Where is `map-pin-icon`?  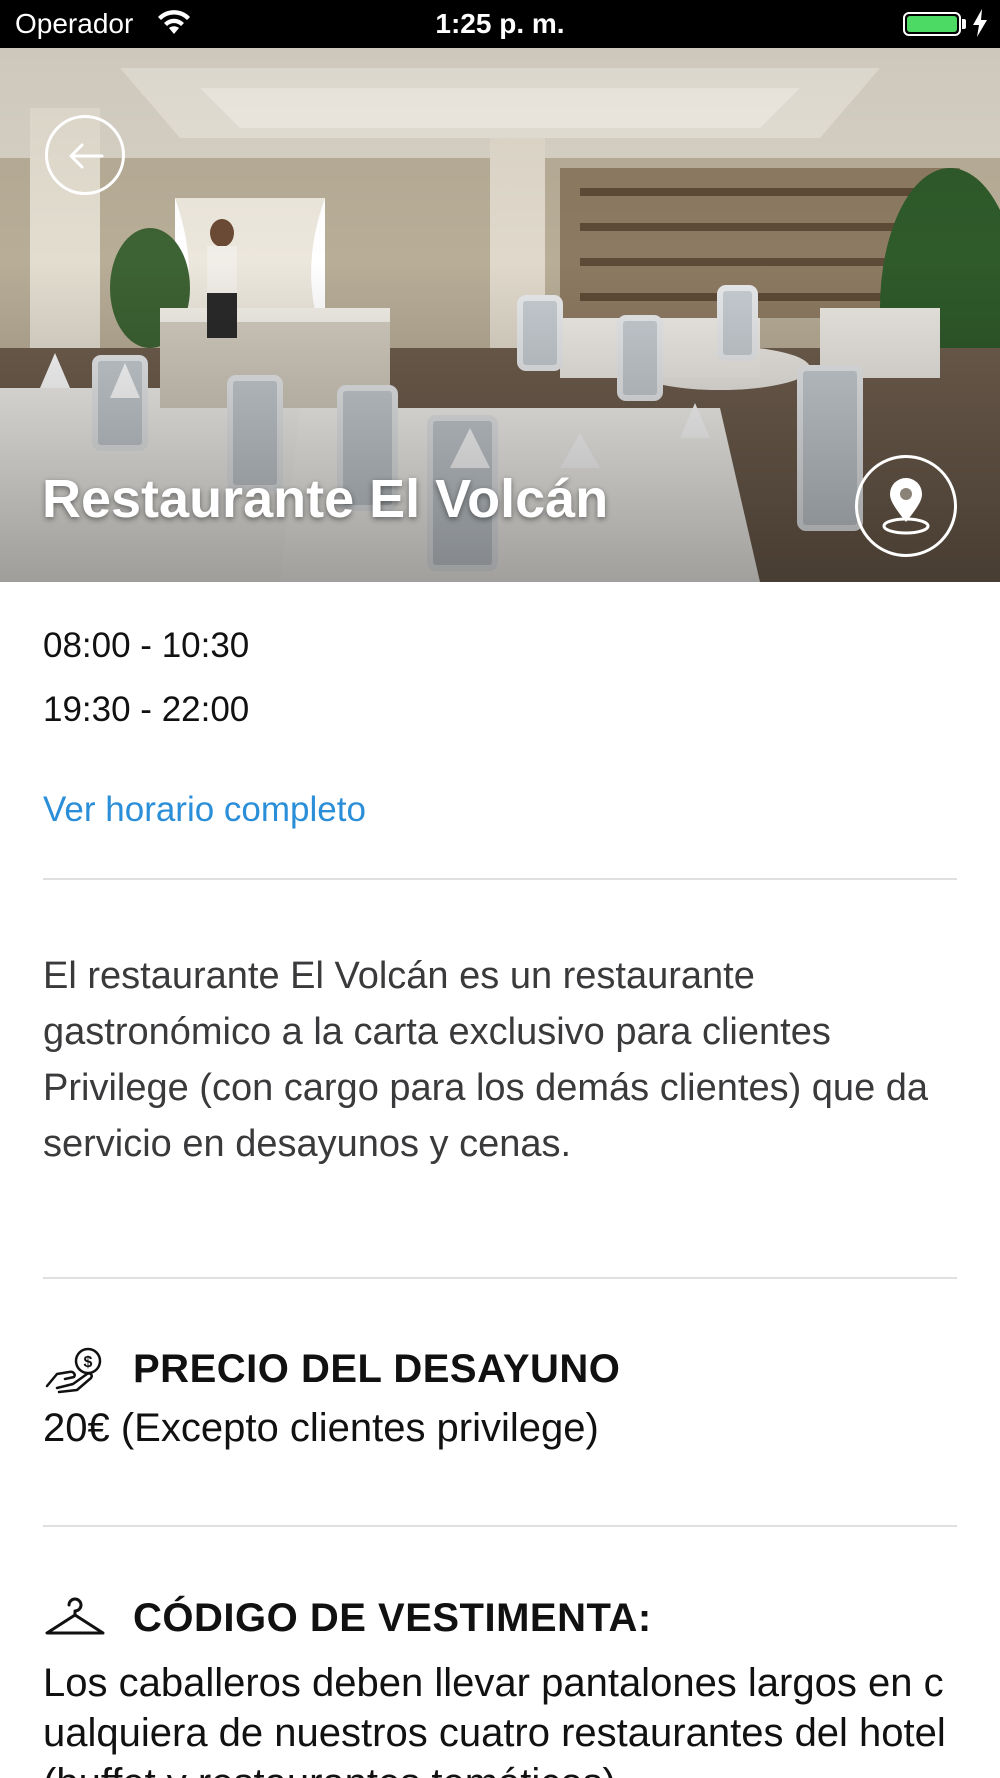
map-pin-icon is located at coordinates (906, 506).